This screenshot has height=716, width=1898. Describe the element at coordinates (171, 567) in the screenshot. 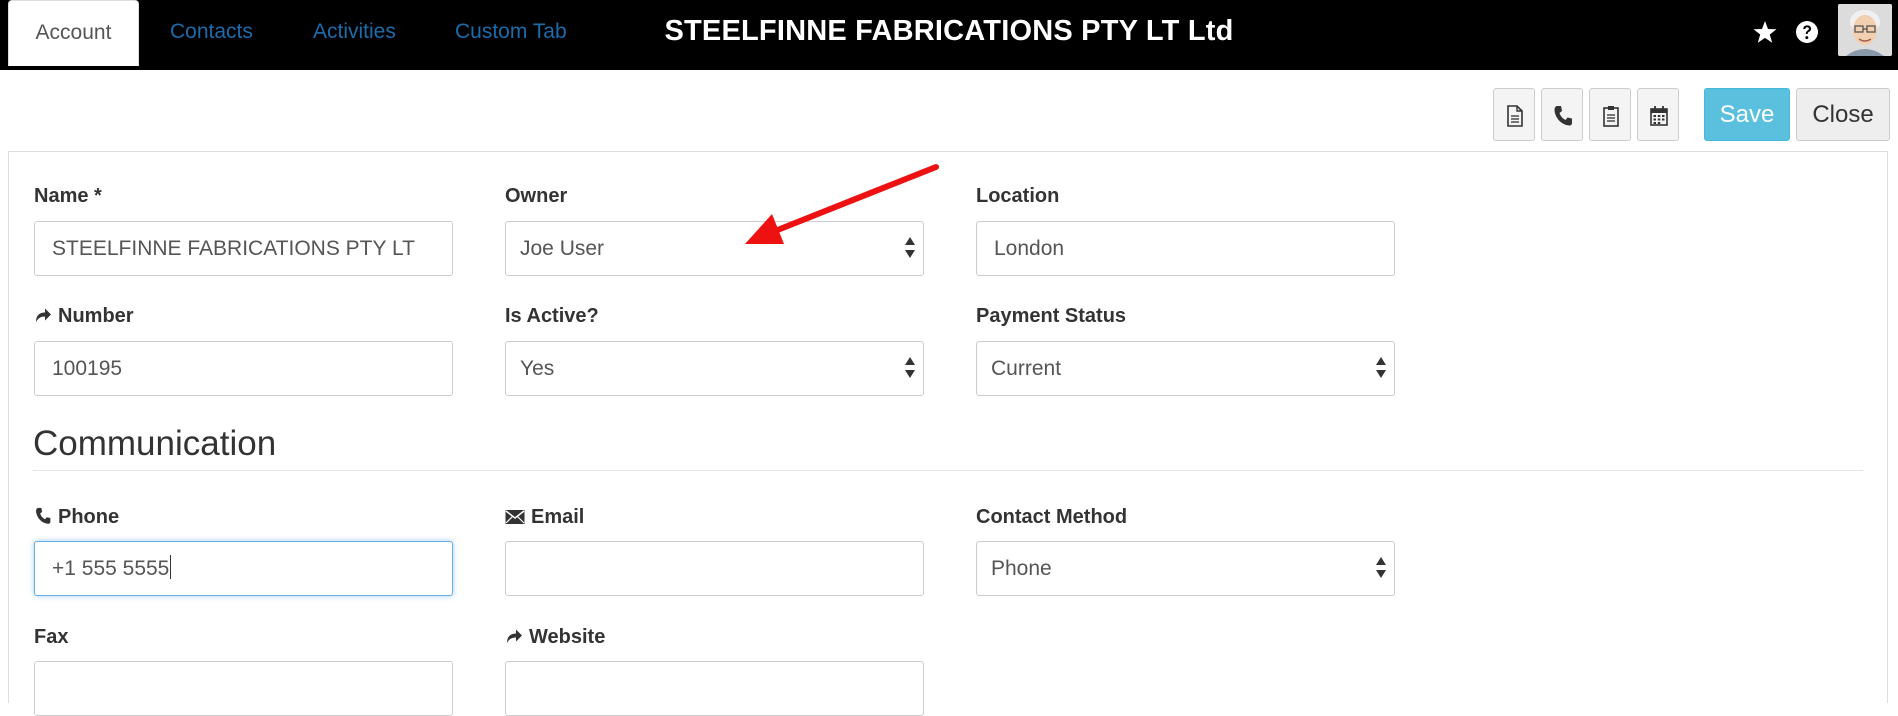

I see `text-cursor` at that location.